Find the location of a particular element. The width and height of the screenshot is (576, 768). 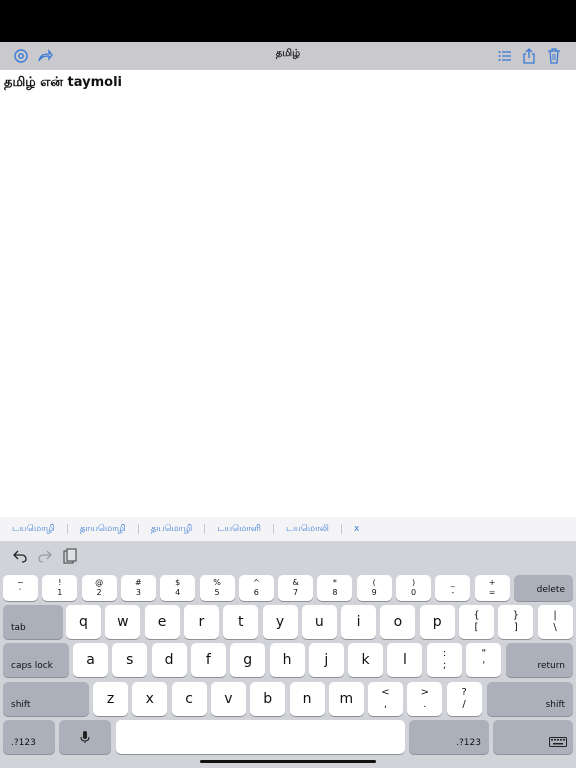

suggestion-item: டயமொளி is located at coordinates (239, 529).